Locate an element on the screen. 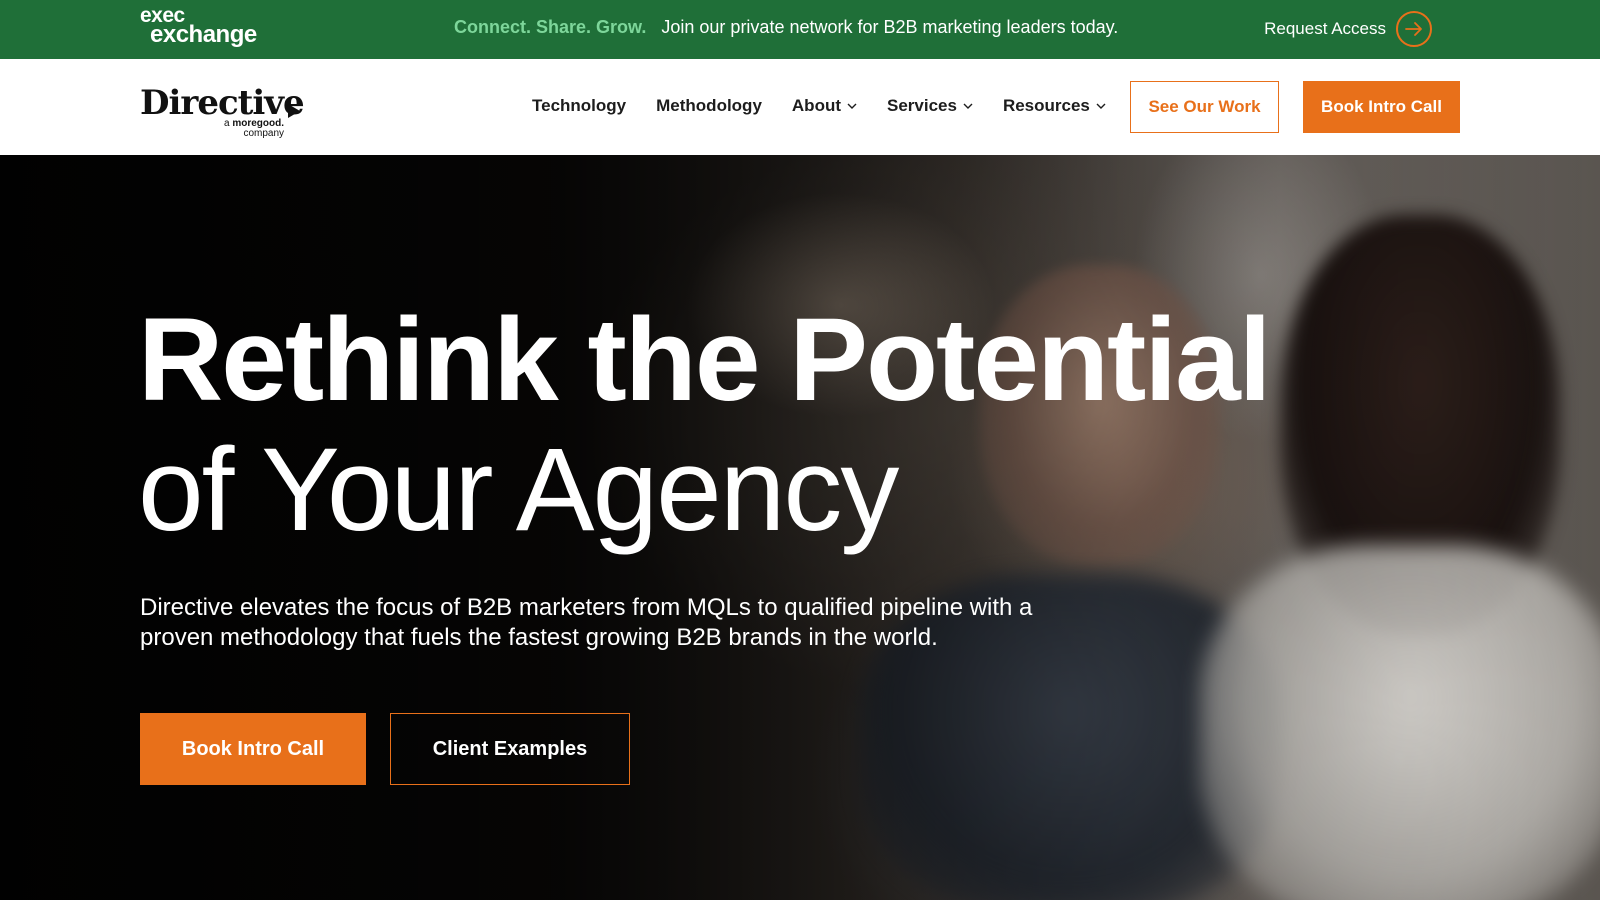 This screenshot has width=1600, height=900. hero-headline-line2: of Your Agency is located at coordinates (518, 490).